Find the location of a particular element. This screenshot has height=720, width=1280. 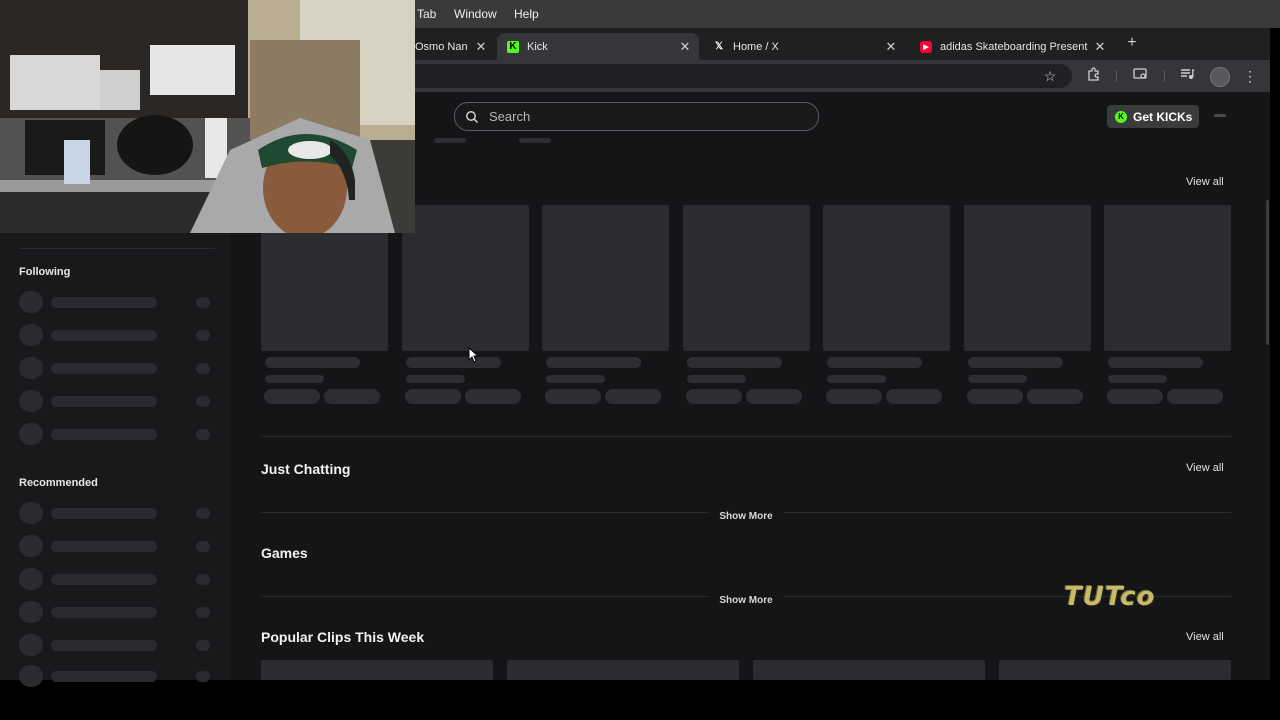

tab-title: adidas Skateboarding Present is located at coordinates (1014, 46).